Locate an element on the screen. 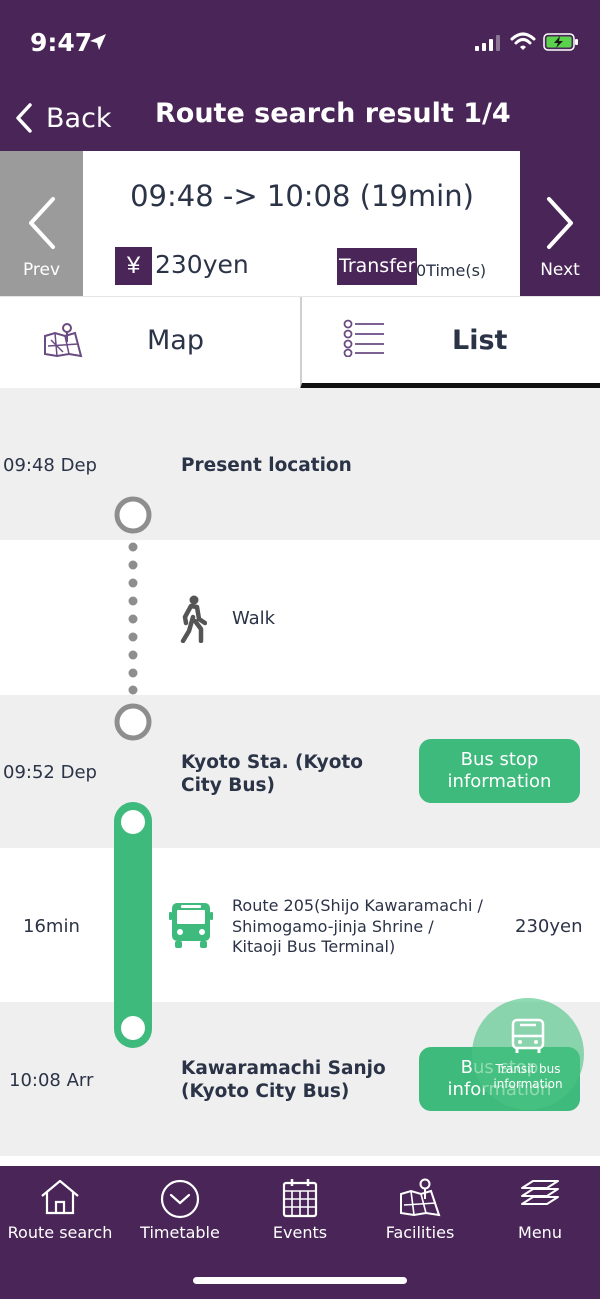 This screenshot has height=1299, width=600. bus-stop-info-button: Bus stop information is located at coordinates (499, 771).